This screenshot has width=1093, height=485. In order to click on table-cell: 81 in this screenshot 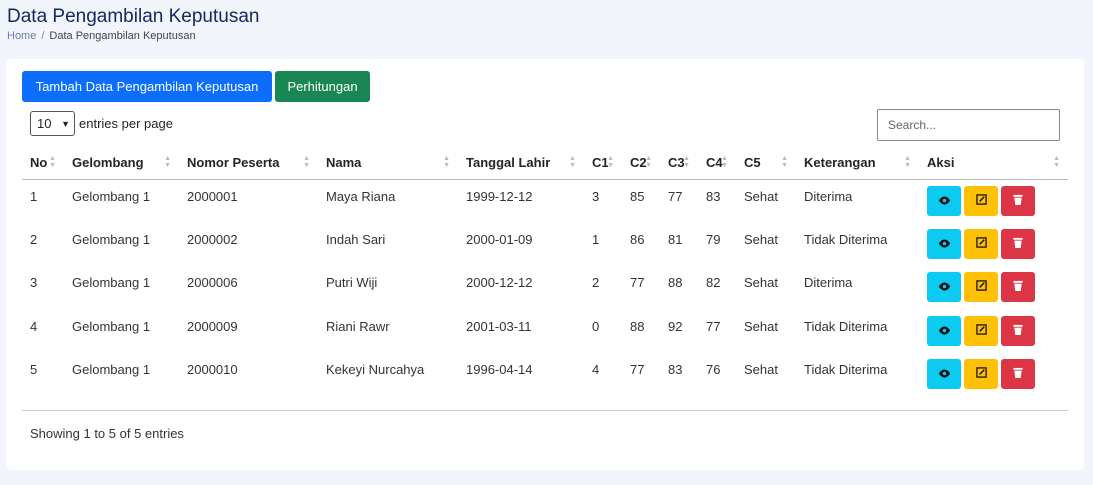, I will do `click(675, 239)`.